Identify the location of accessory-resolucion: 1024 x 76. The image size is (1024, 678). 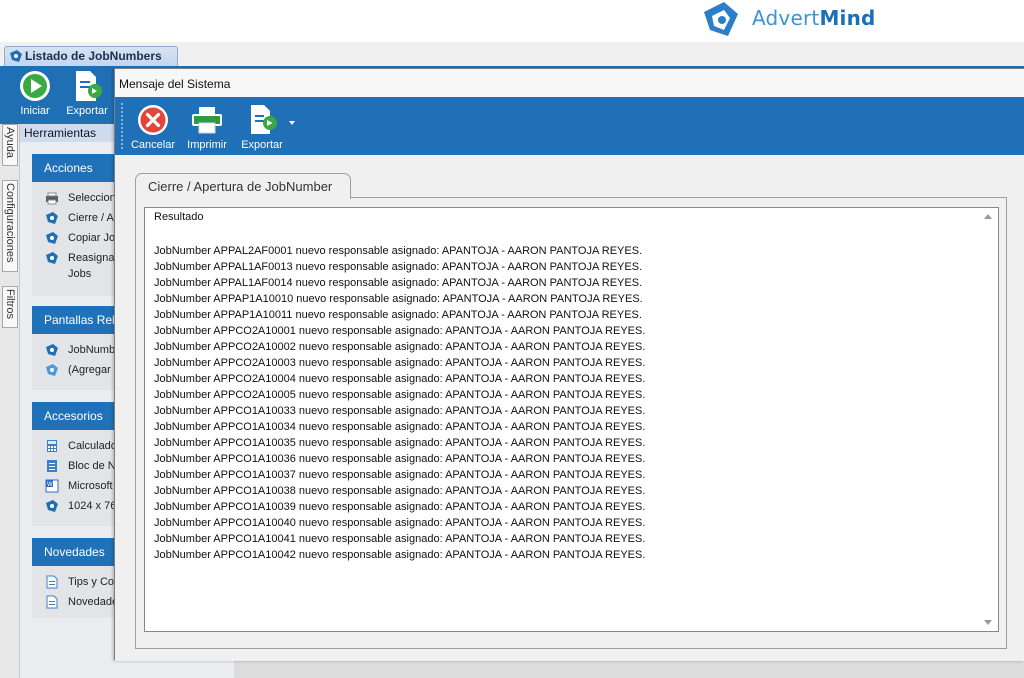
(77, 506).